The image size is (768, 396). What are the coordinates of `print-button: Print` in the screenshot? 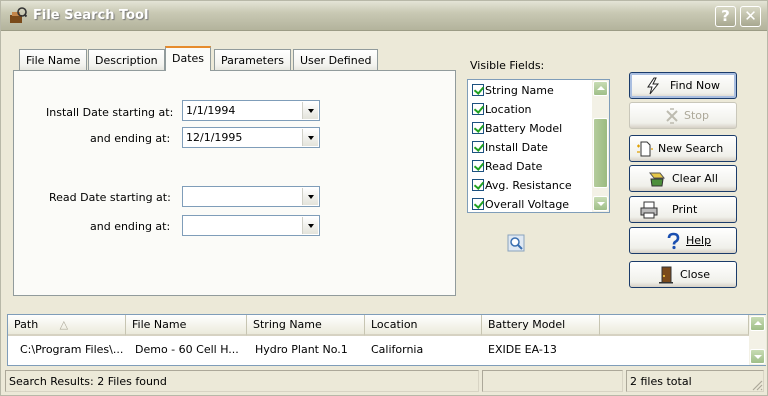 It's located at (683, 209).